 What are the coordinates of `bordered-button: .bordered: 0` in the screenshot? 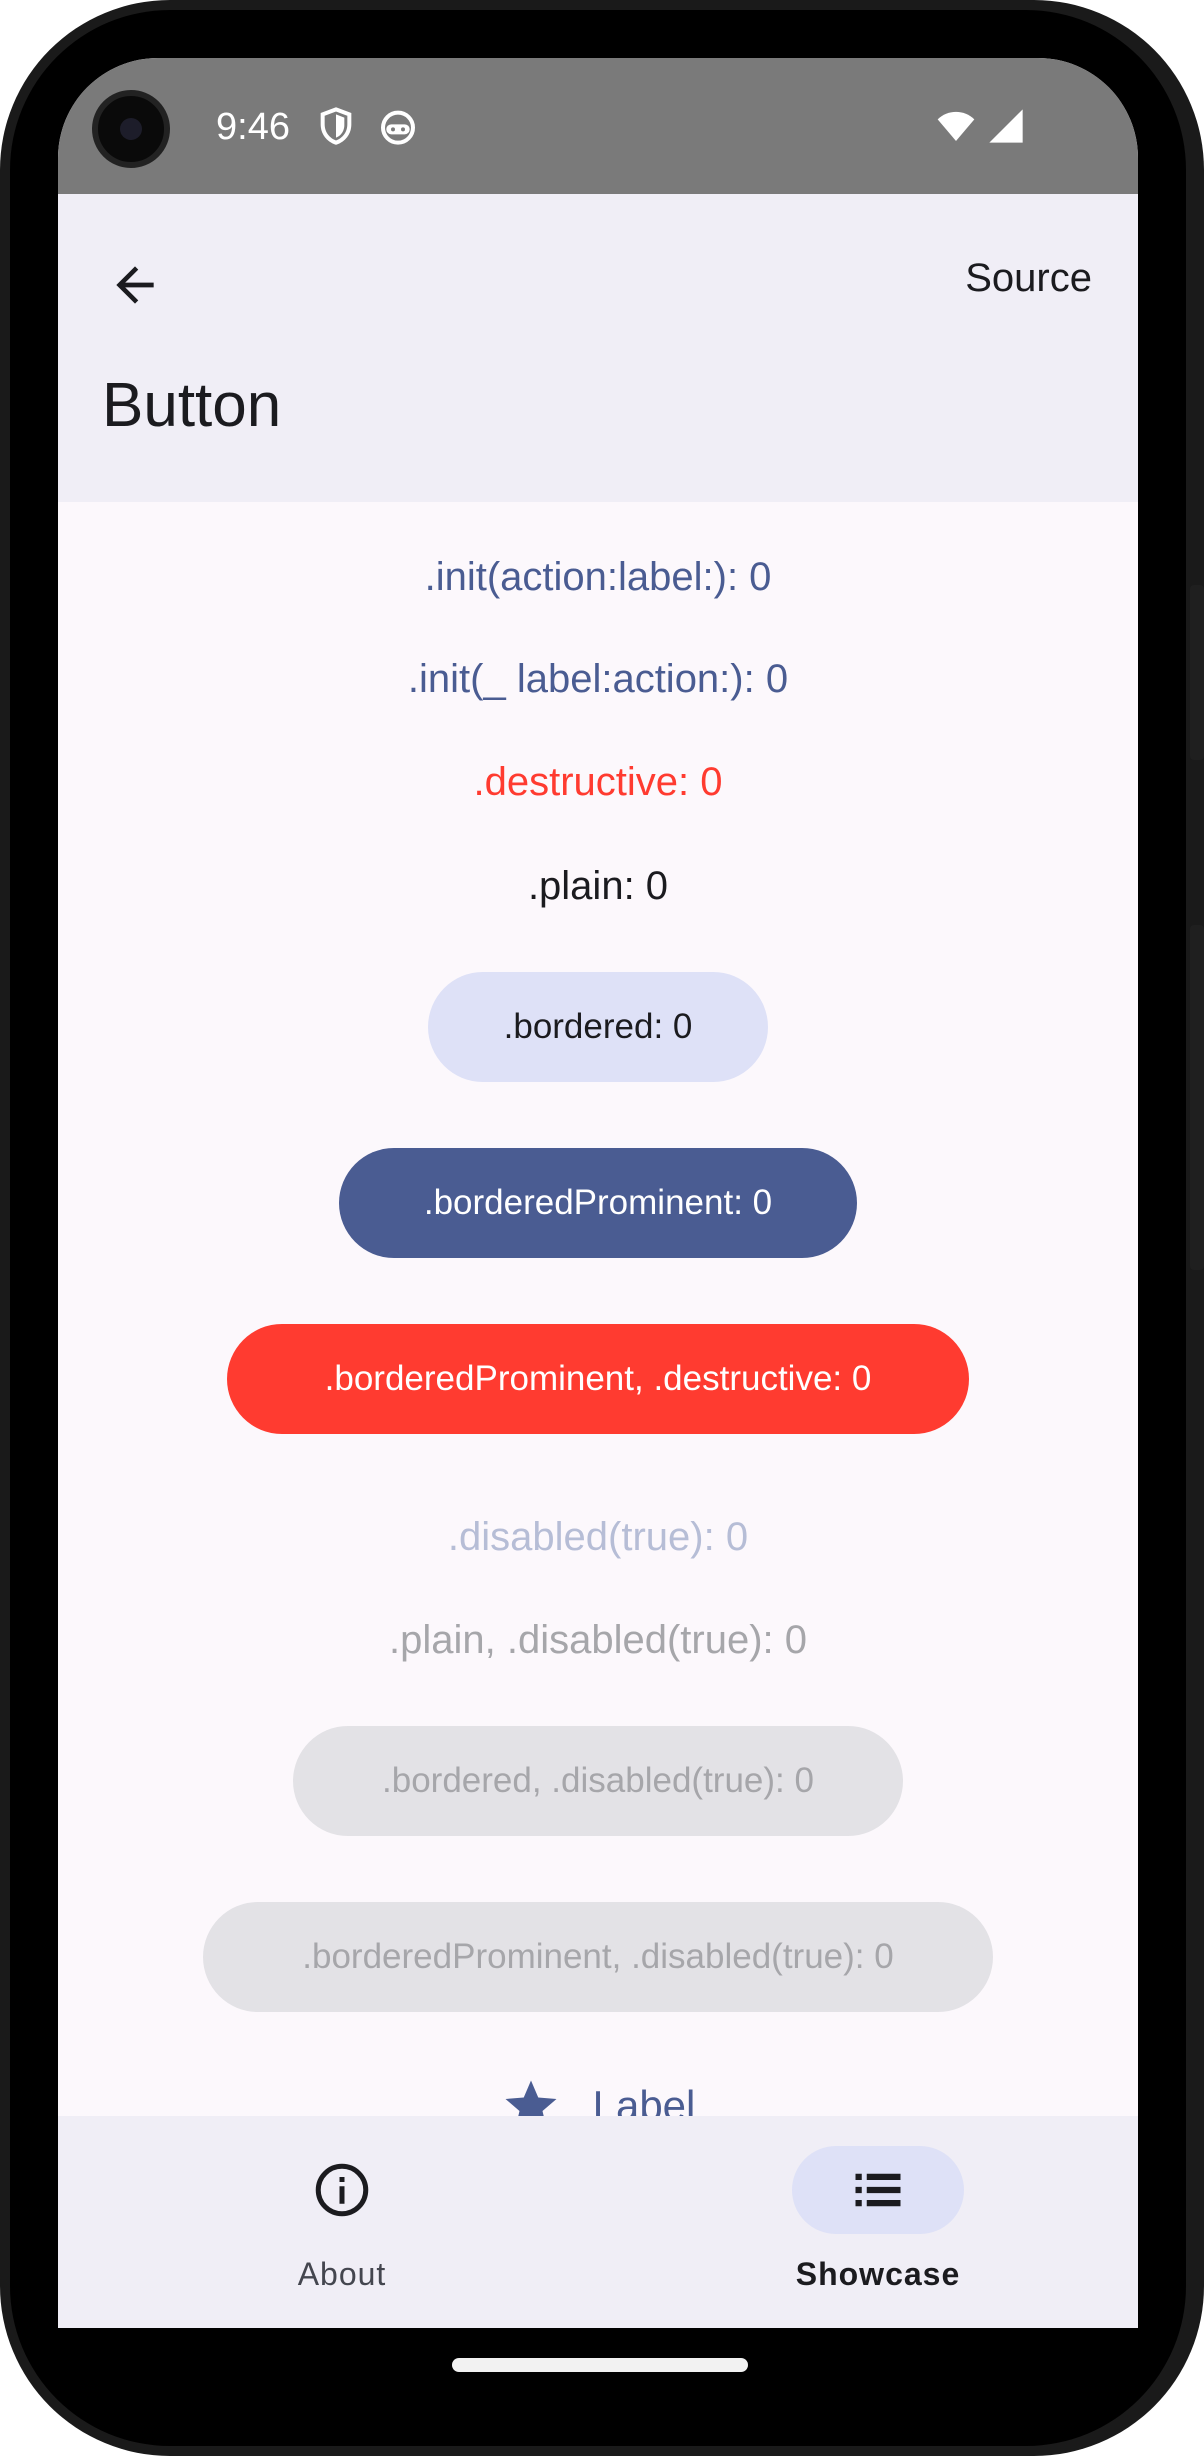 It's located at (598, 1027).